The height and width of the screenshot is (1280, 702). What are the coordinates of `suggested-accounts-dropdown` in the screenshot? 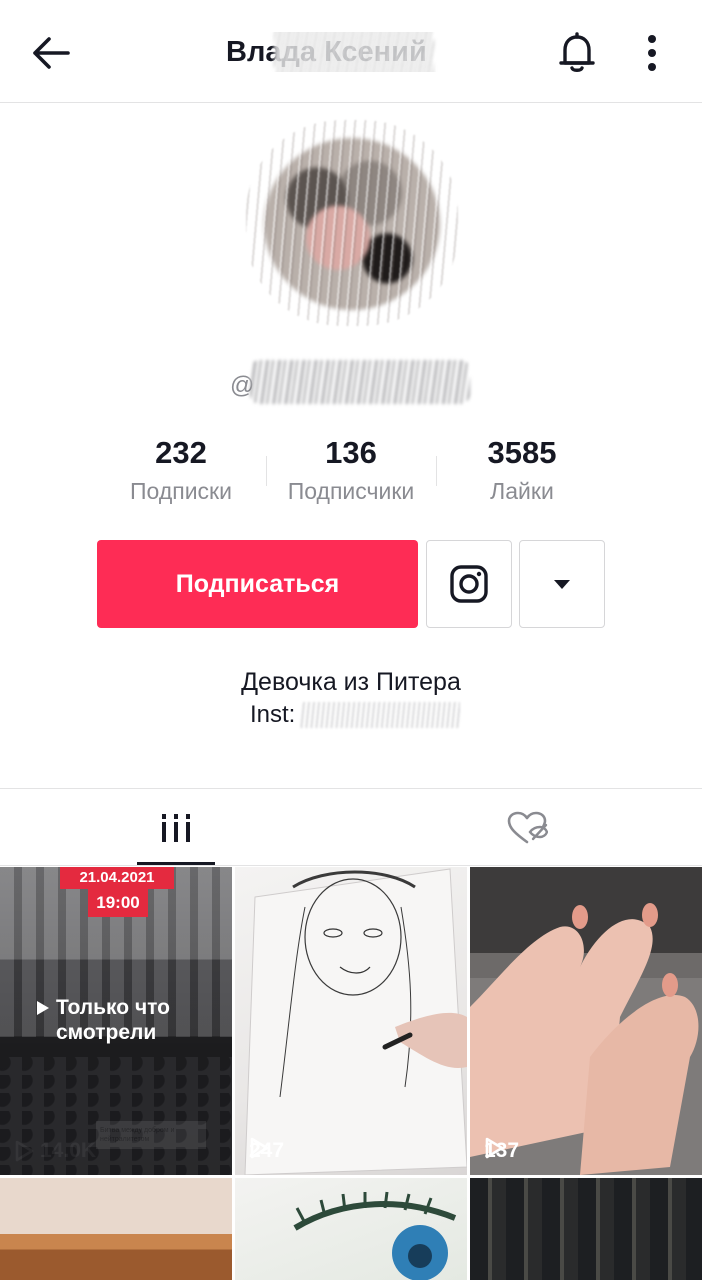 It's located at (562, 584).